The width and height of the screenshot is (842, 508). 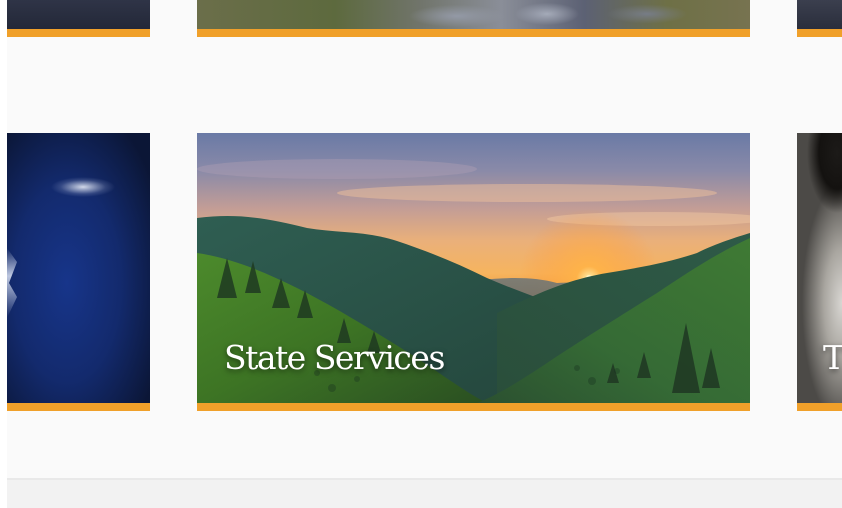 What do you see at coordinates (832, 357) in the screenshot?
I see `card-title: T` at bounding box center [832, 357].